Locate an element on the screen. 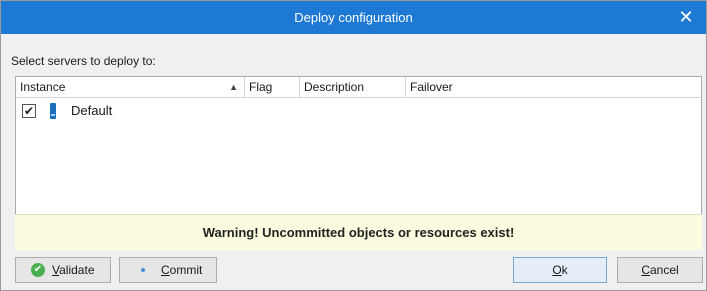 The width and height of the screenshot is (707, 291). cancel-label: Cancel is located at coordinates (660, 270).